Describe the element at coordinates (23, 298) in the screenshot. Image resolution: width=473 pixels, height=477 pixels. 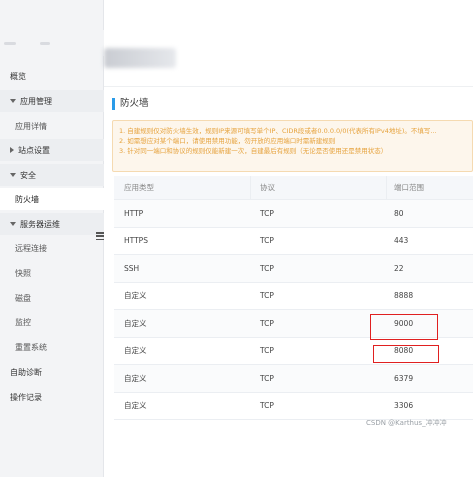
I see `sidebar-item-label: 磁盘` at that location.